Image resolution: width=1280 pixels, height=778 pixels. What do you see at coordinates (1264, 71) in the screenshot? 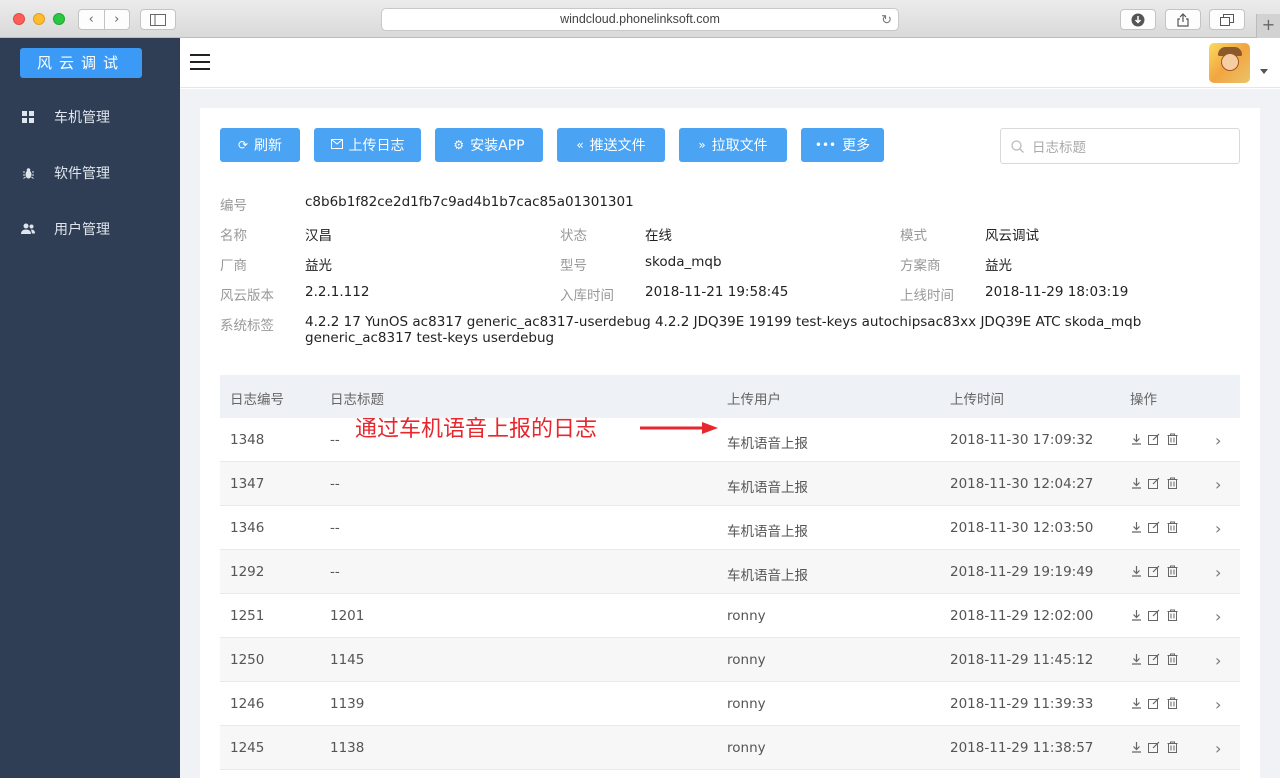
I see `caret-down-icon` at bounding box center [1264, 71].